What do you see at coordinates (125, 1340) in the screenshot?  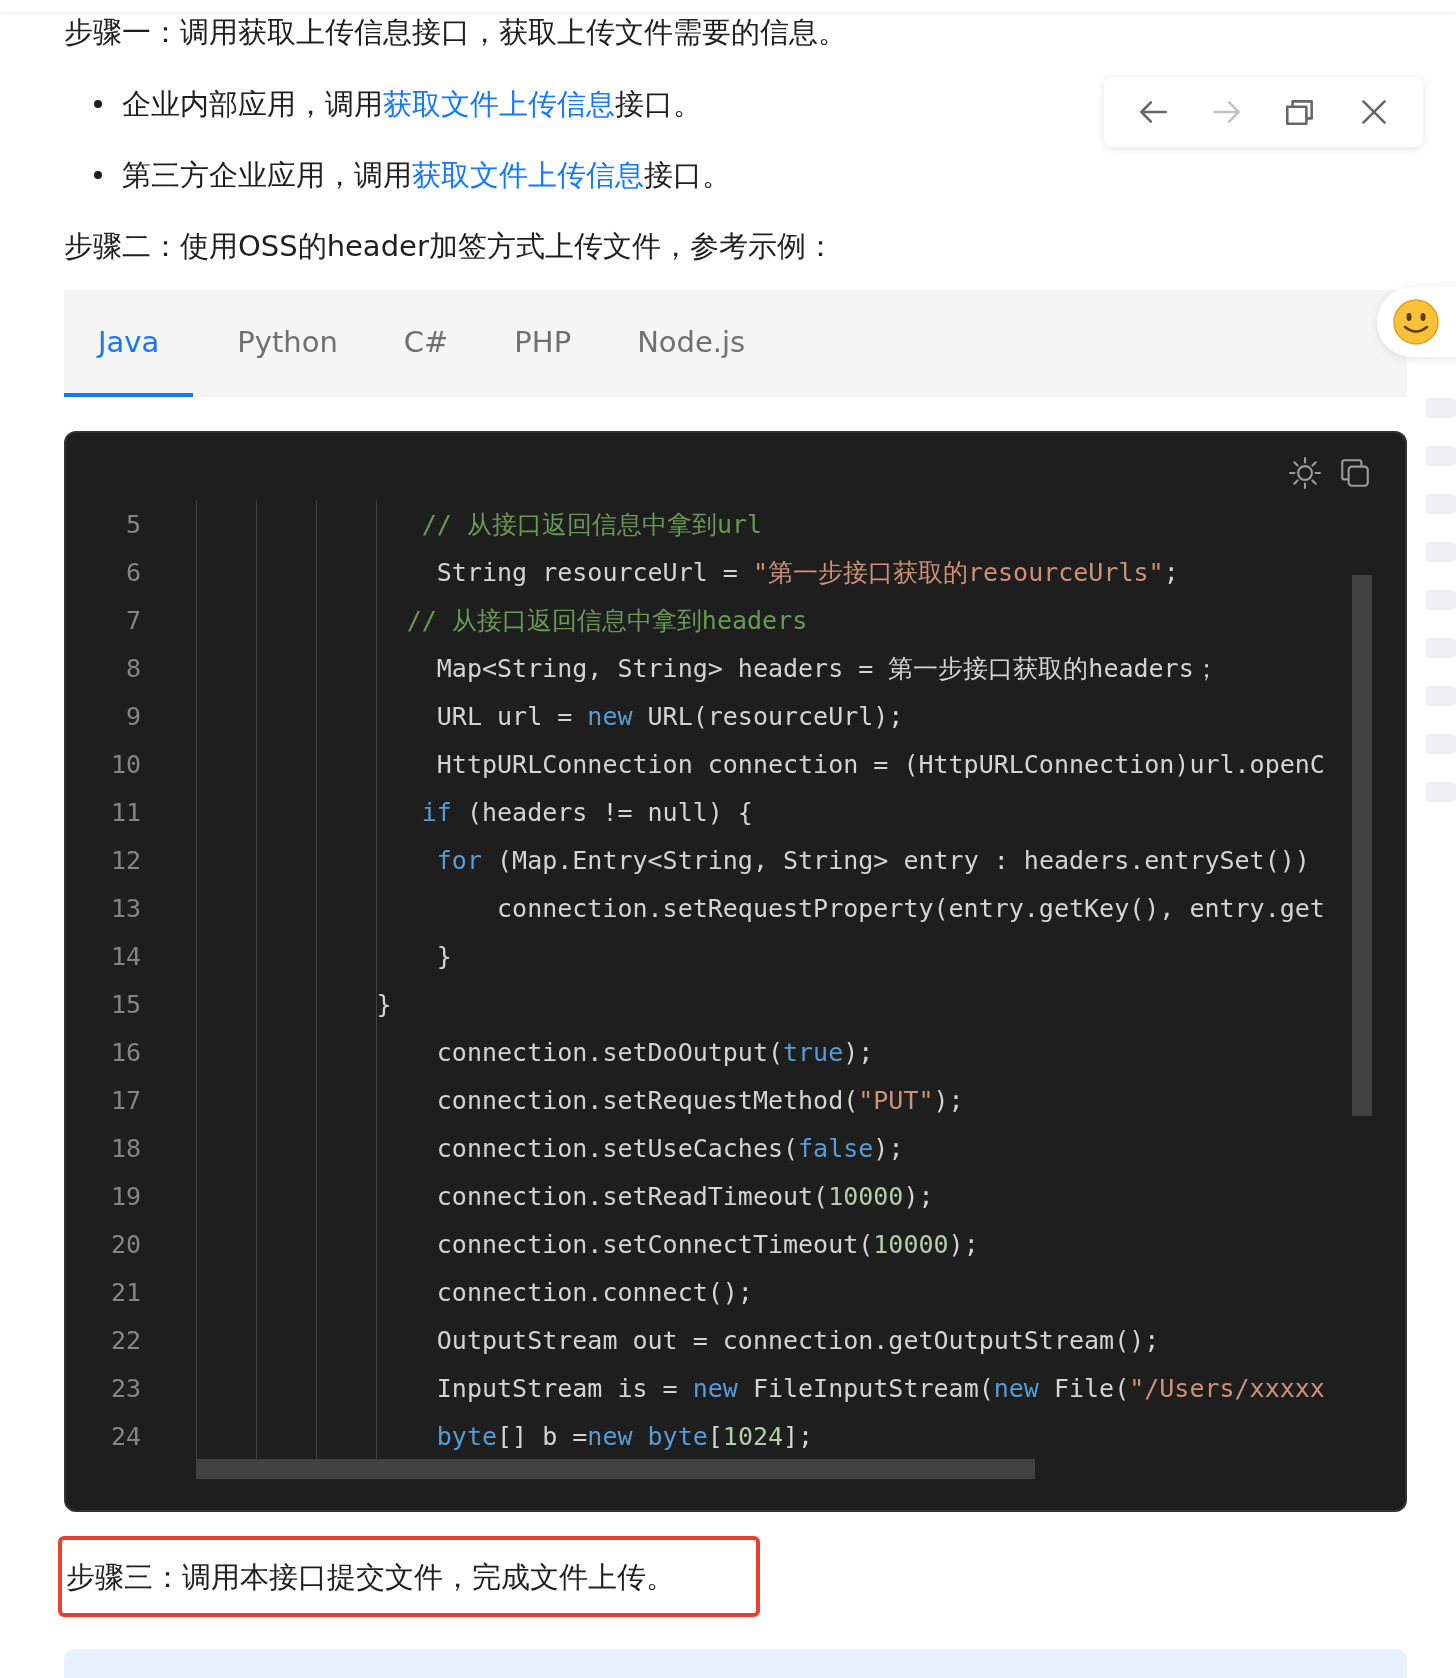 I see `line-number: 22` at bounding box center [125, 1340].